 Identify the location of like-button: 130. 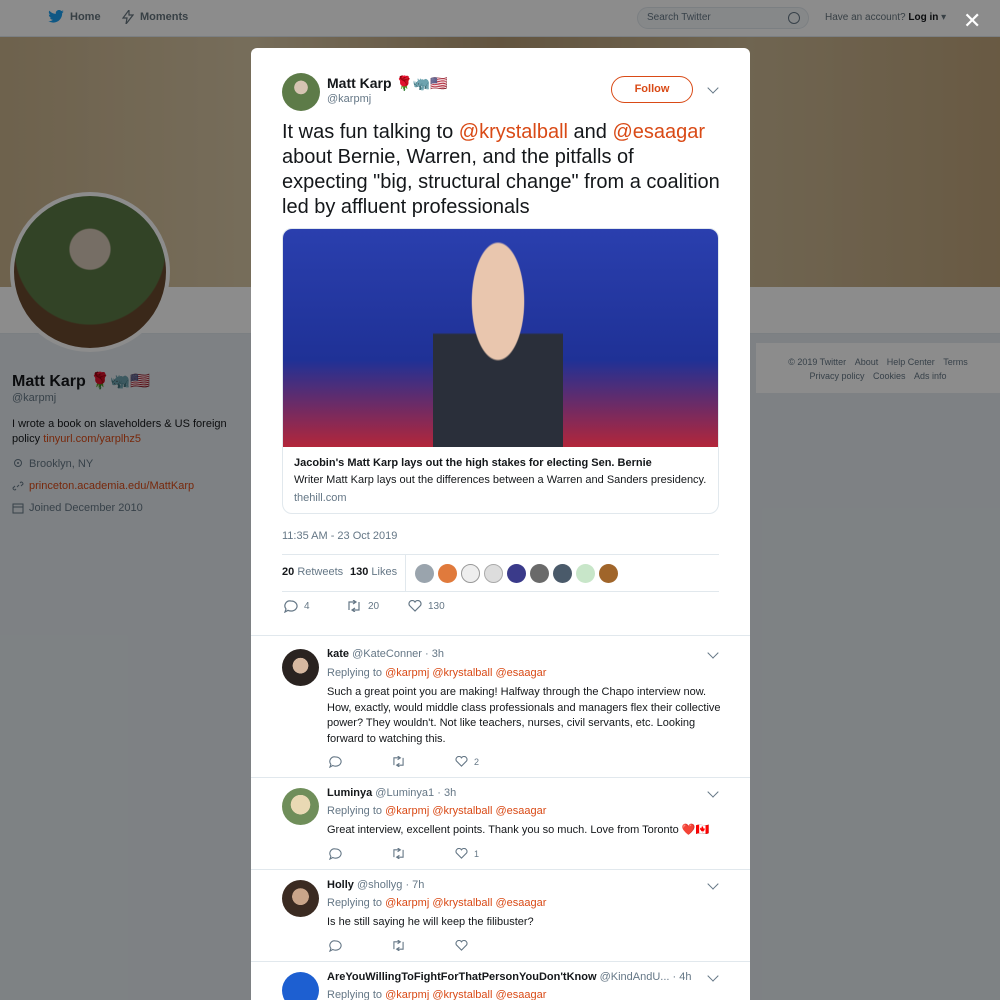
(426, 606).